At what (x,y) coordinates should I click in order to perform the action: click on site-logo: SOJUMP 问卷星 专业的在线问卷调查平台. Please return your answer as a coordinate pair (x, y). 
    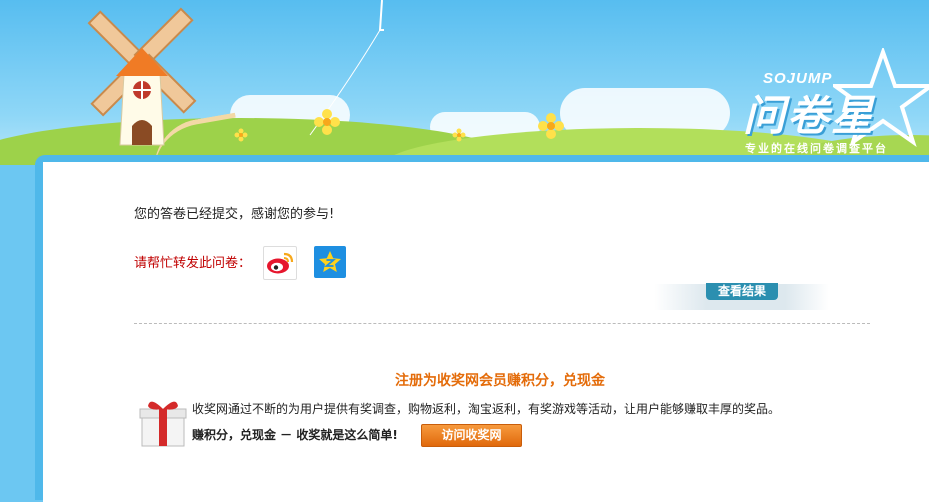
    Looking at the image, I should click on (826, 103).